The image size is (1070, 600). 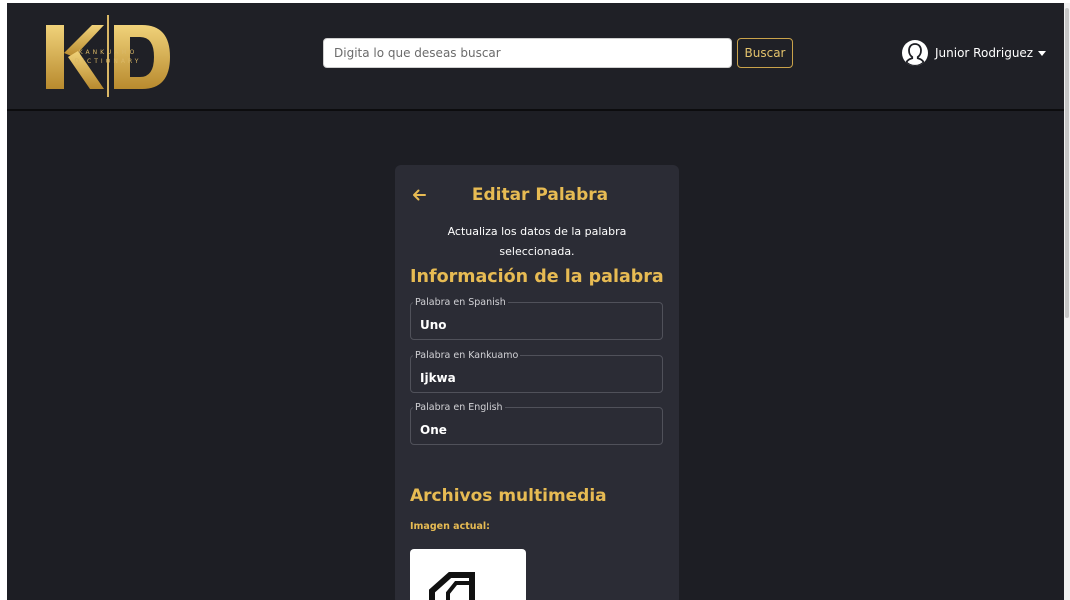 I want to click on spanish-word-input, so click(x=538, y=325).